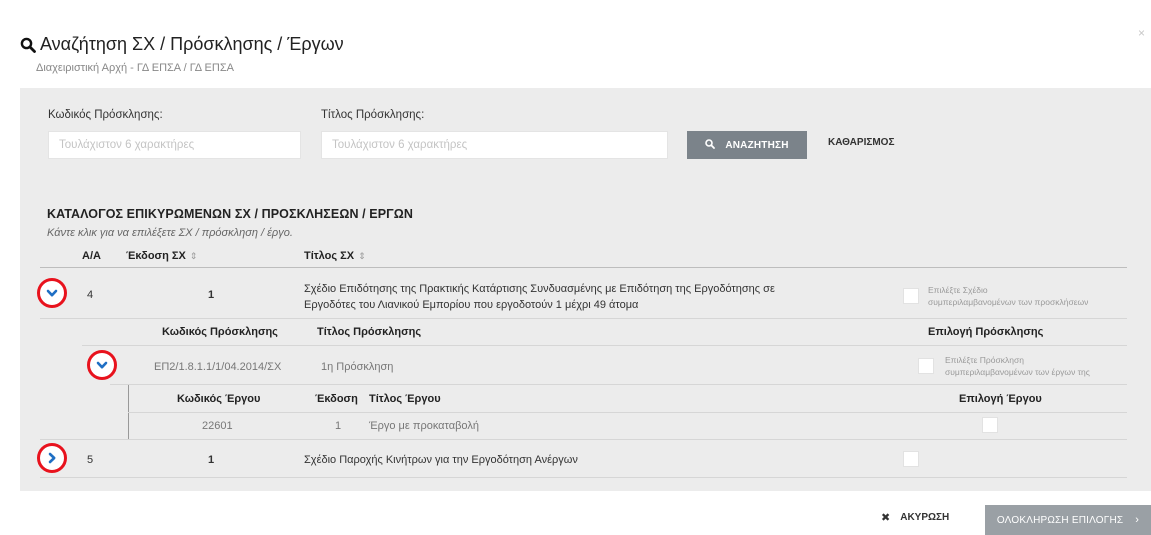 The width and height of the screenshot is (1151, 535). I want to click on search-button: ΑΝΑΖΗΤΗΣΗ, so click(747, 145).